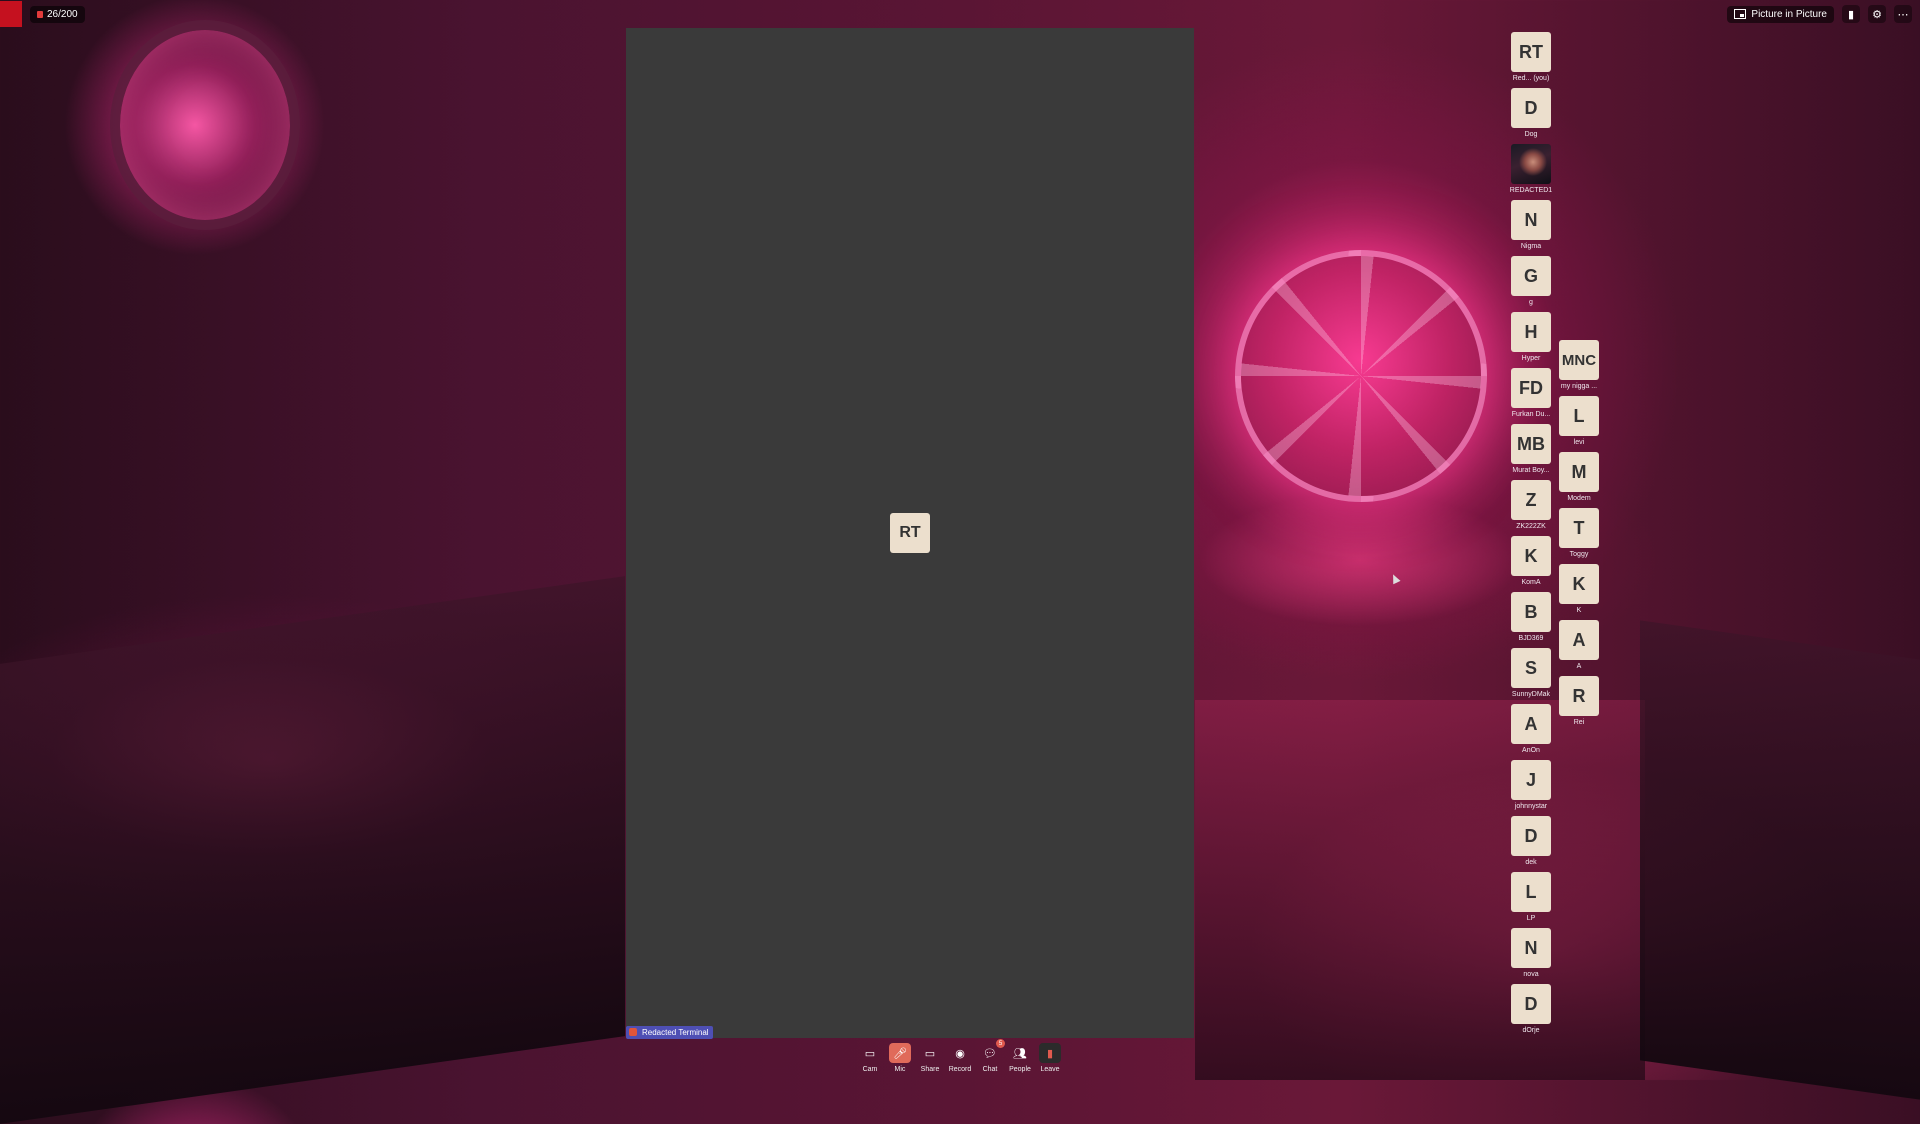 Image resolution: width=1920 pixels, height=1124 pixels. What do you see at coordinates (669, 1032) in the screenshot?
I see `stage-name-label: Redacted Terminal` at bounding box center [669, 1032].